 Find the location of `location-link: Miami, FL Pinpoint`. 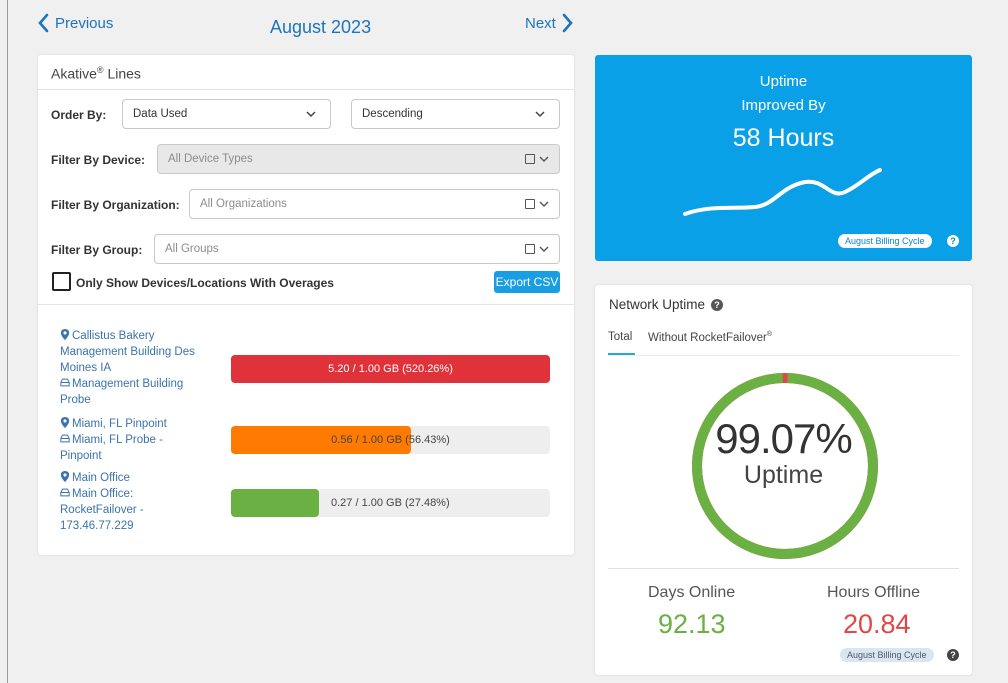

location-link: Miami, FL Pinpoint is located at coordinates (135, 424).